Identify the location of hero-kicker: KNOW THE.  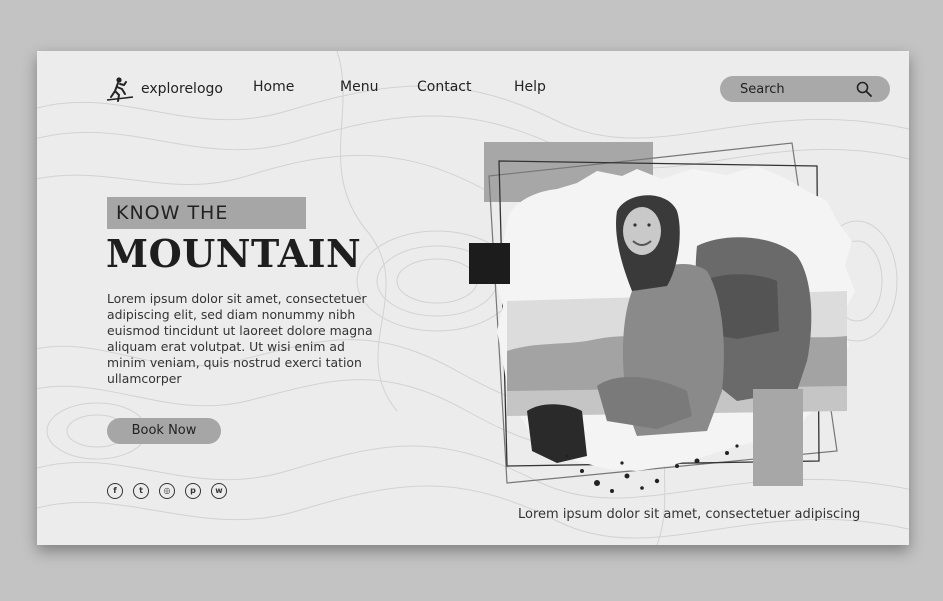
(172, 213).